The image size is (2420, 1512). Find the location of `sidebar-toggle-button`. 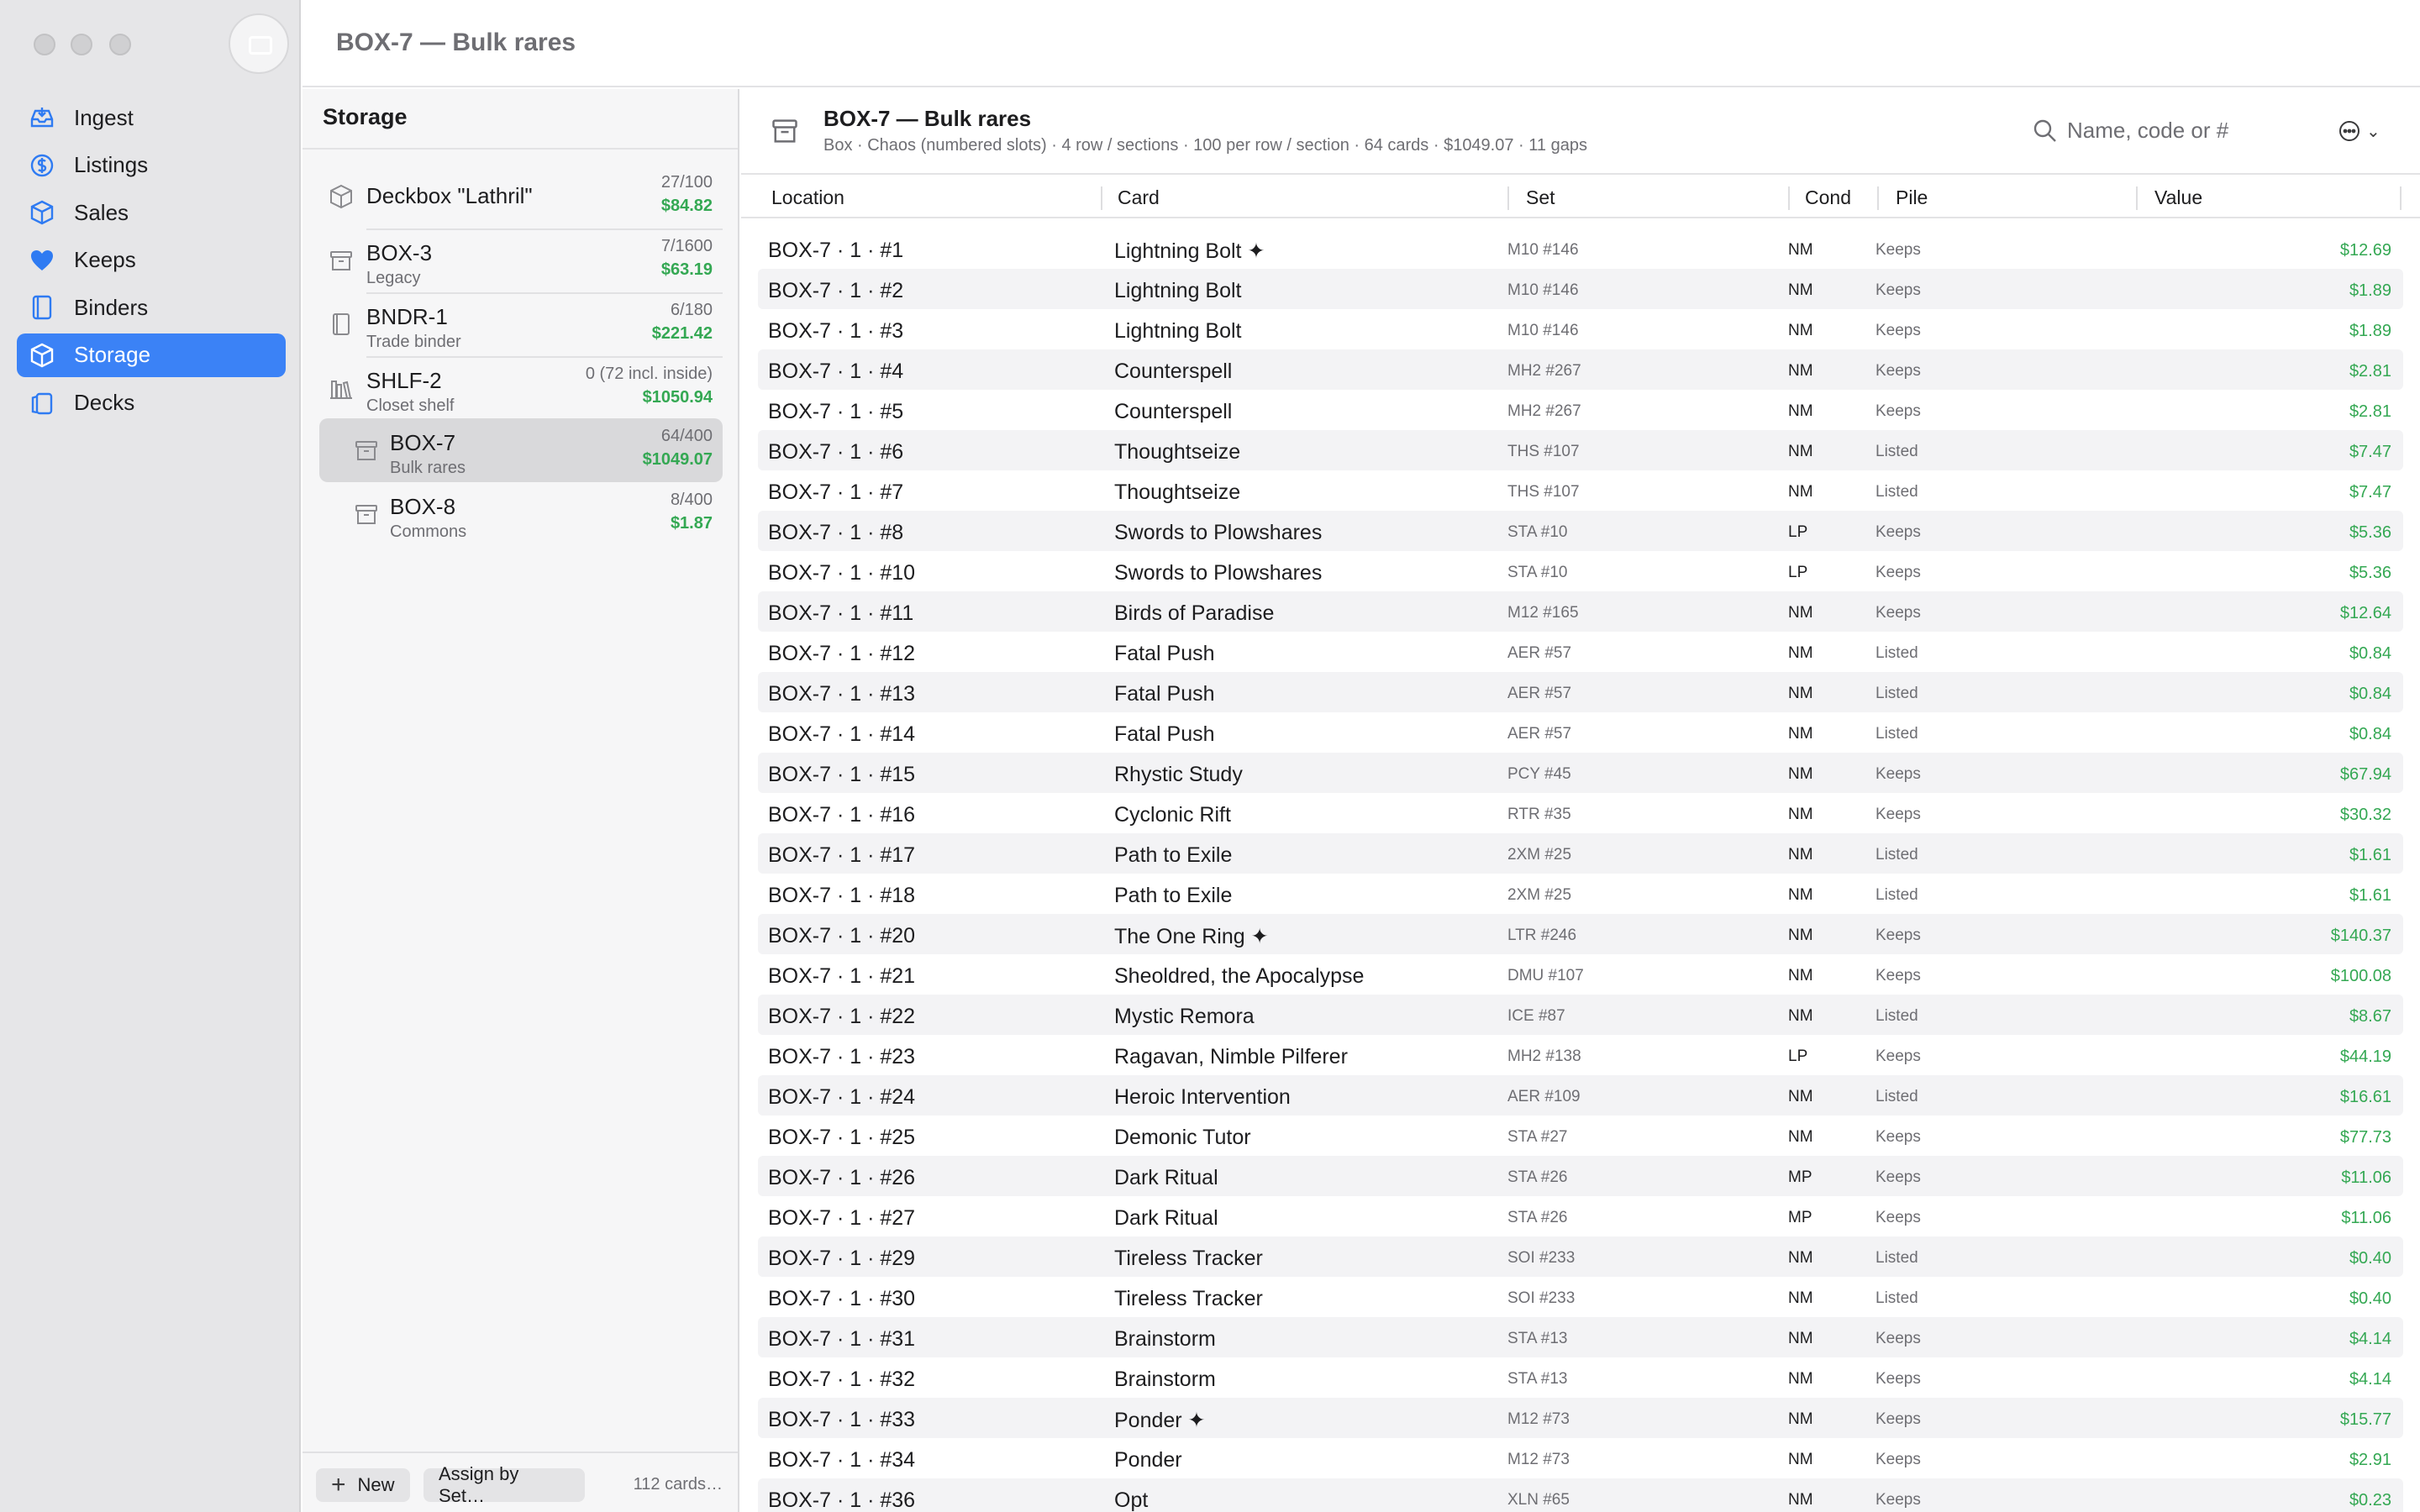

sidebar-toggle-button is located at coordinates (259, 43).